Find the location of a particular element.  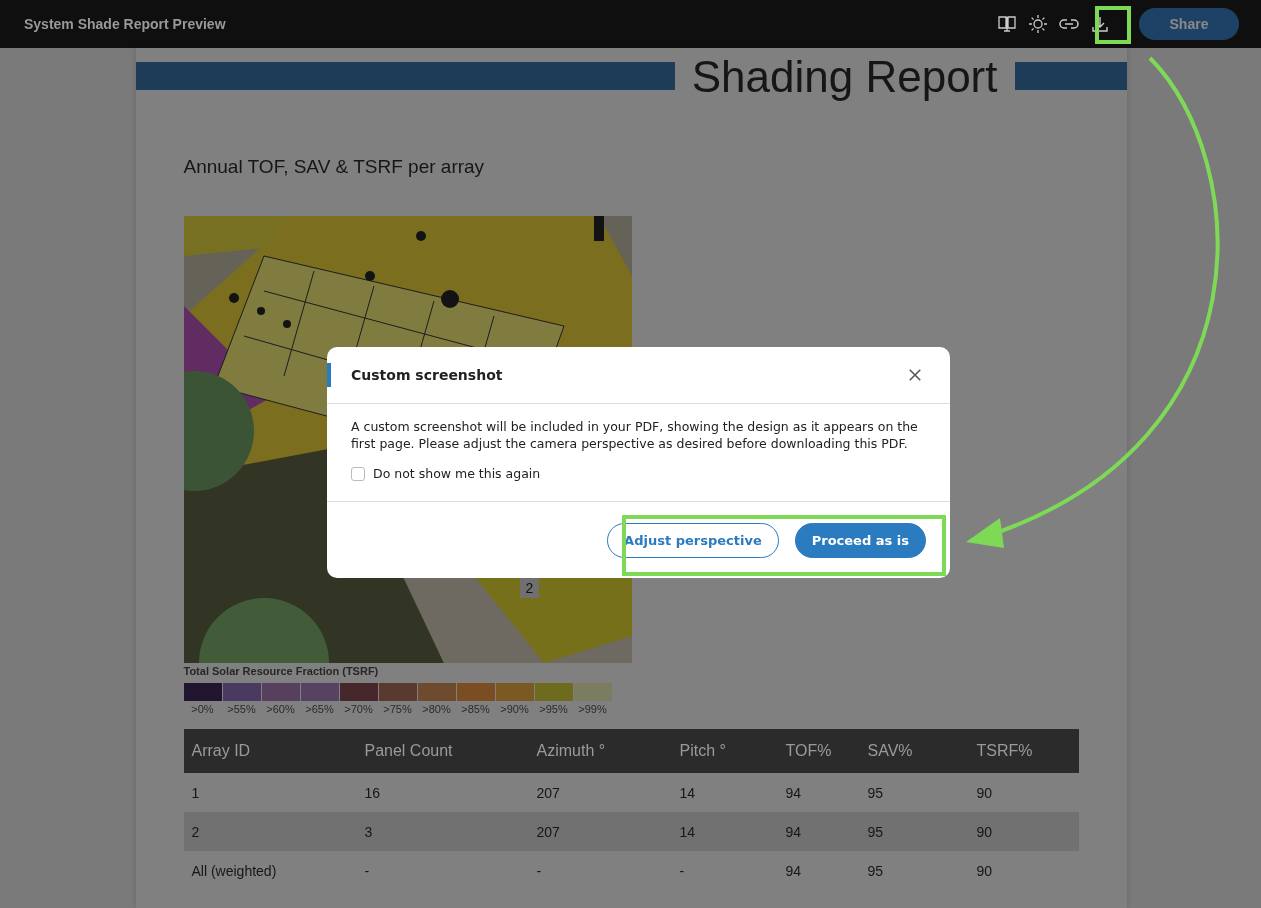

highlight-frame is located at coordinates (1113, 25).